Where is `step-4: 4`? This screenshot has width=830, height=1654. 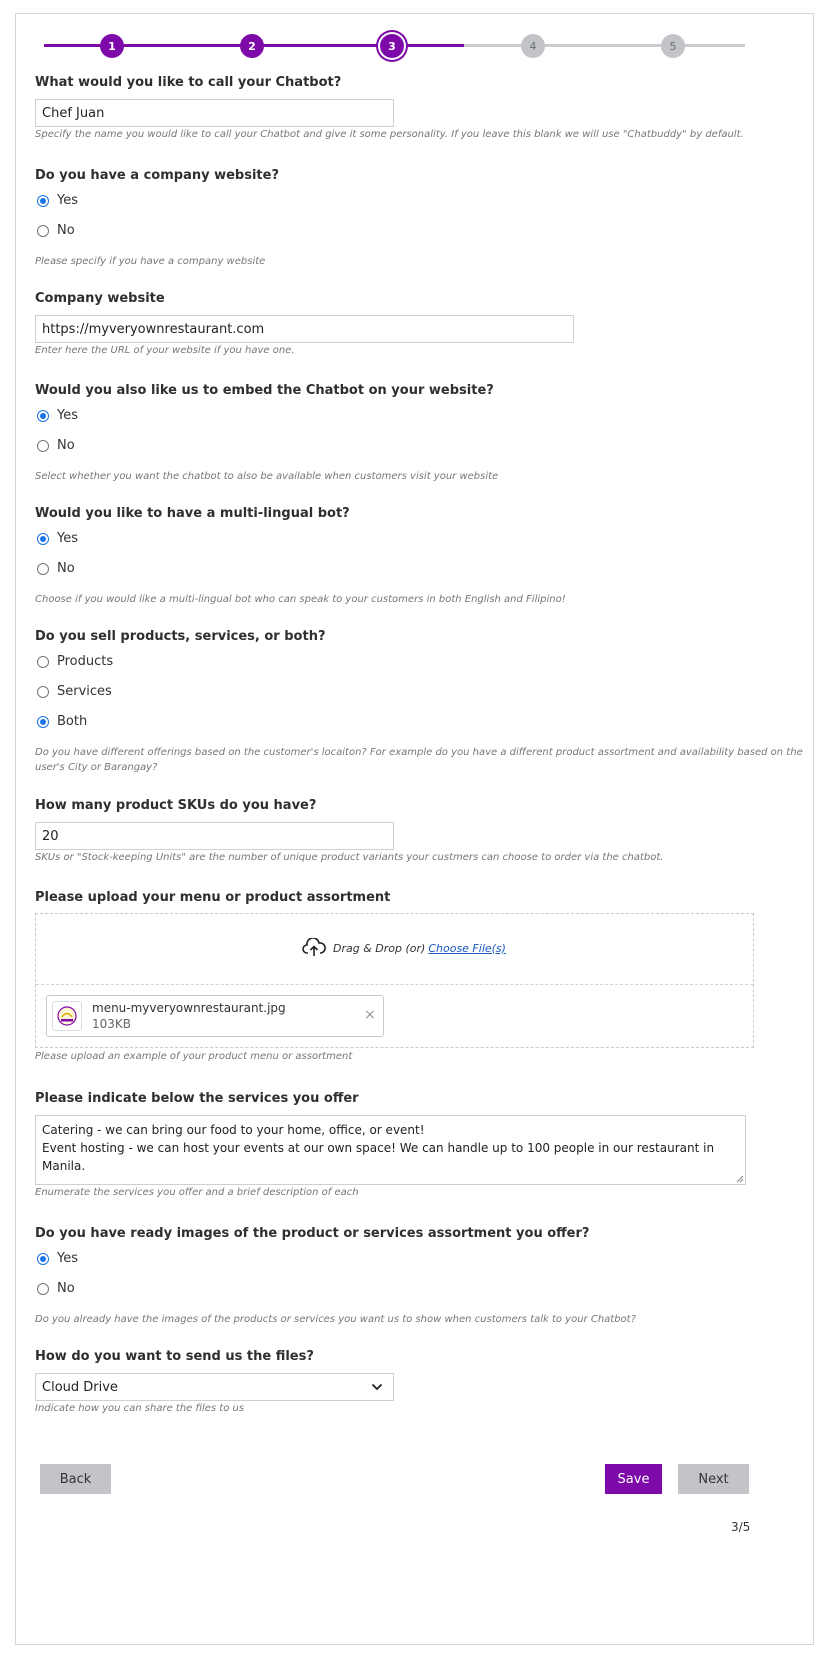 step-4: 4 is located at coordinates (533, 46).